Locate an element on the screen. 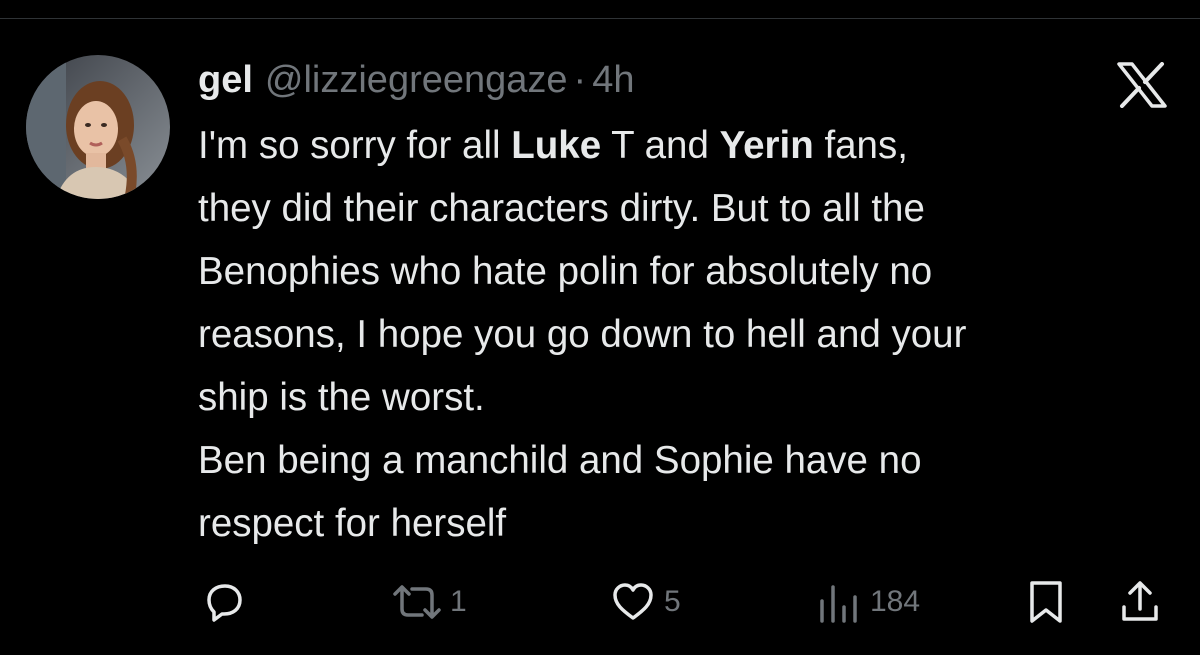  share-button is located at coordinates (1140, 602).